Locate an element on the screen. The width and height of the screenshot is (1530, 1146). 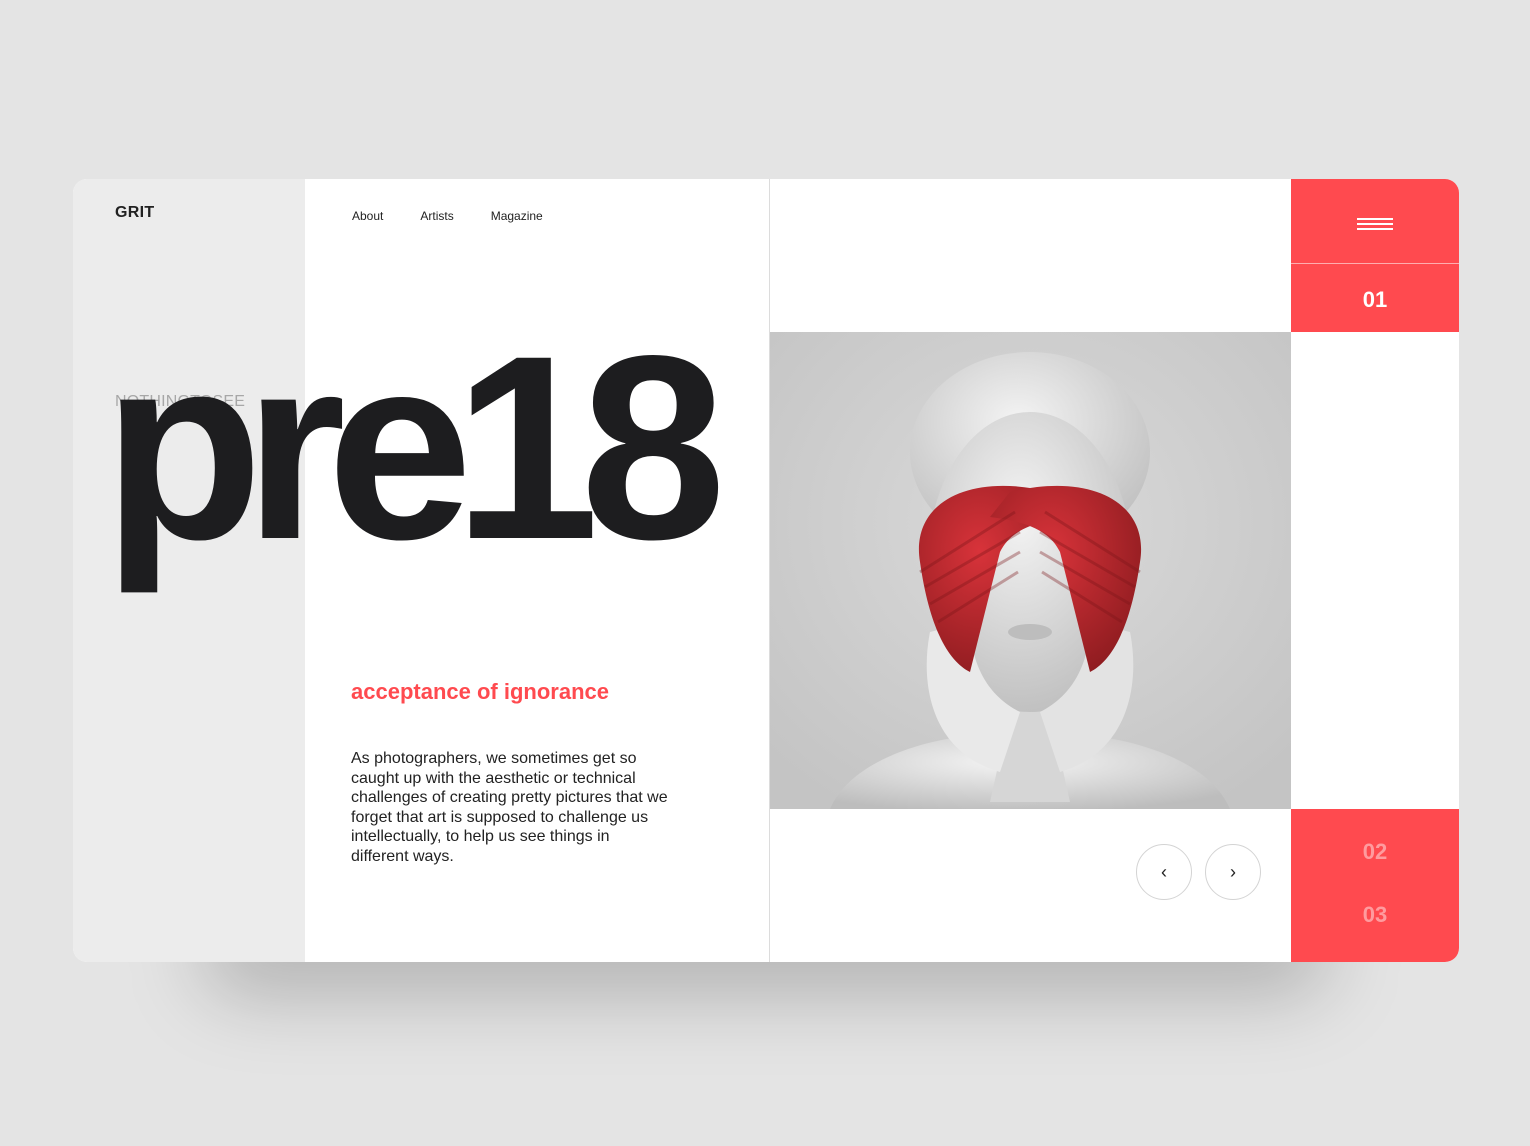
nav-item-magazine: Magazine is located at coordinates (517, 216).